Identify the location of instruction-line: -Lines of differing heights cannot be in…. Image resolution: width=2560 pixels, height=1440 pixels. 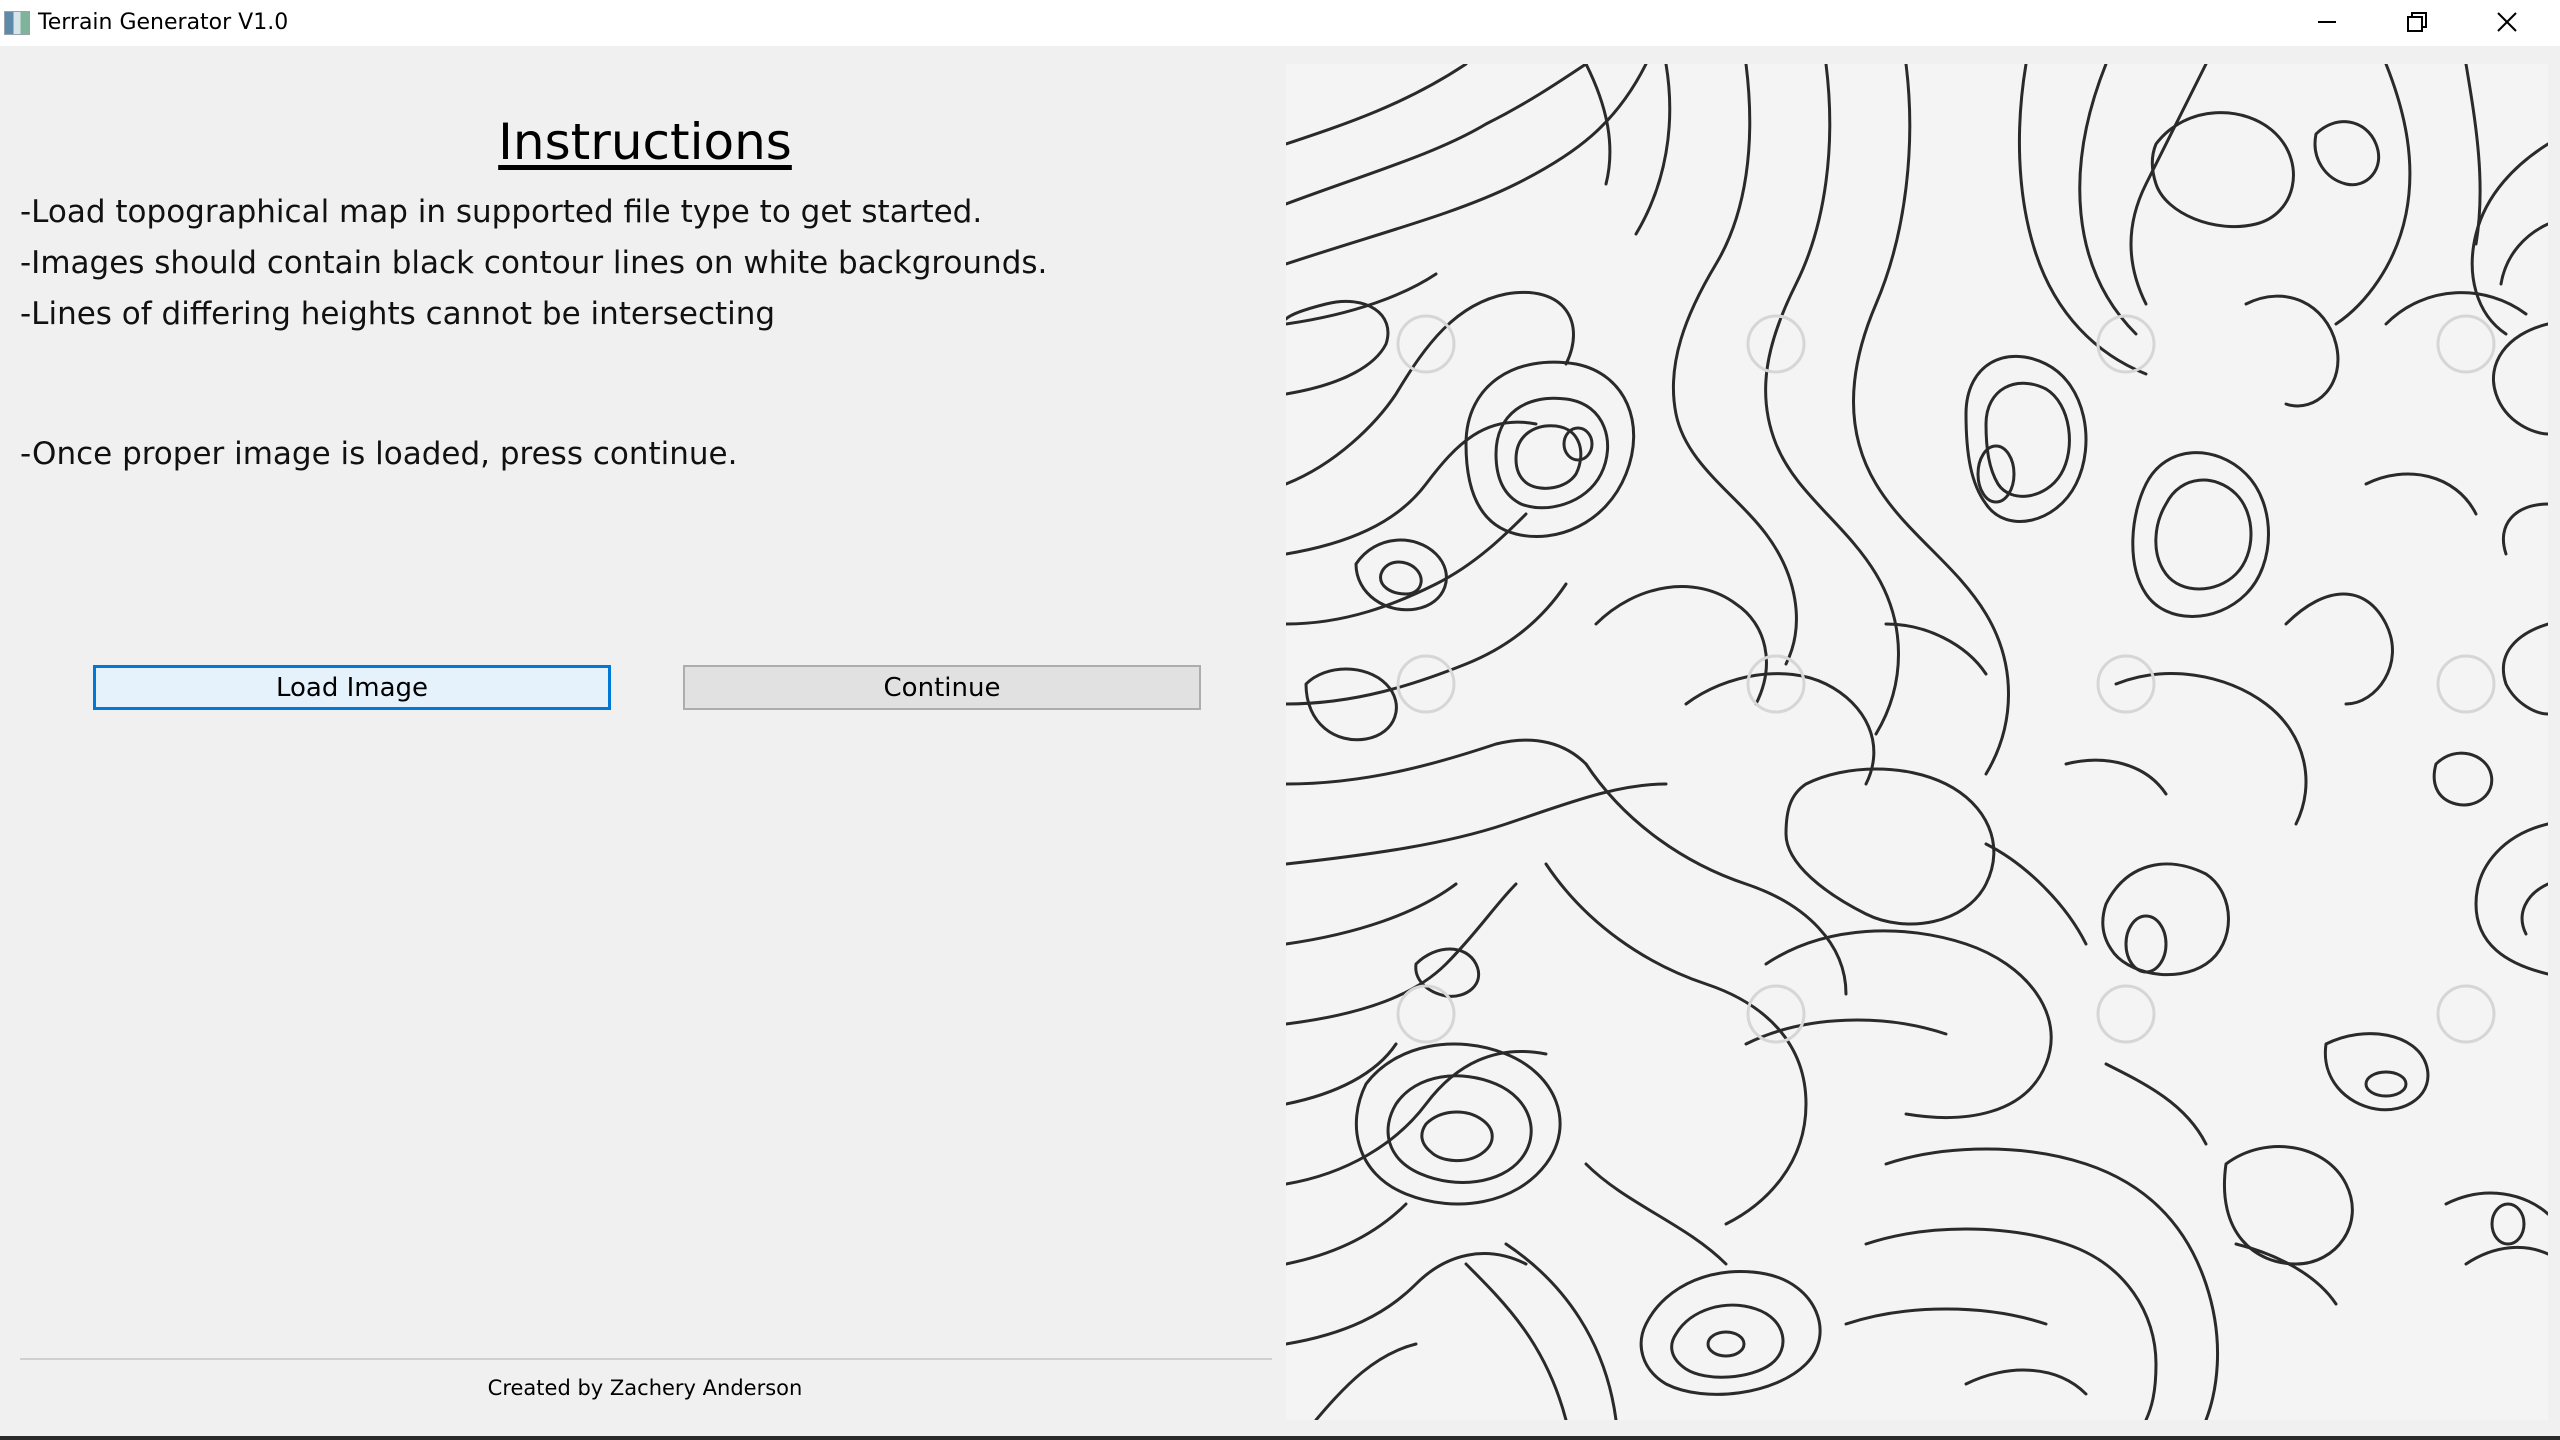
(398, 314).